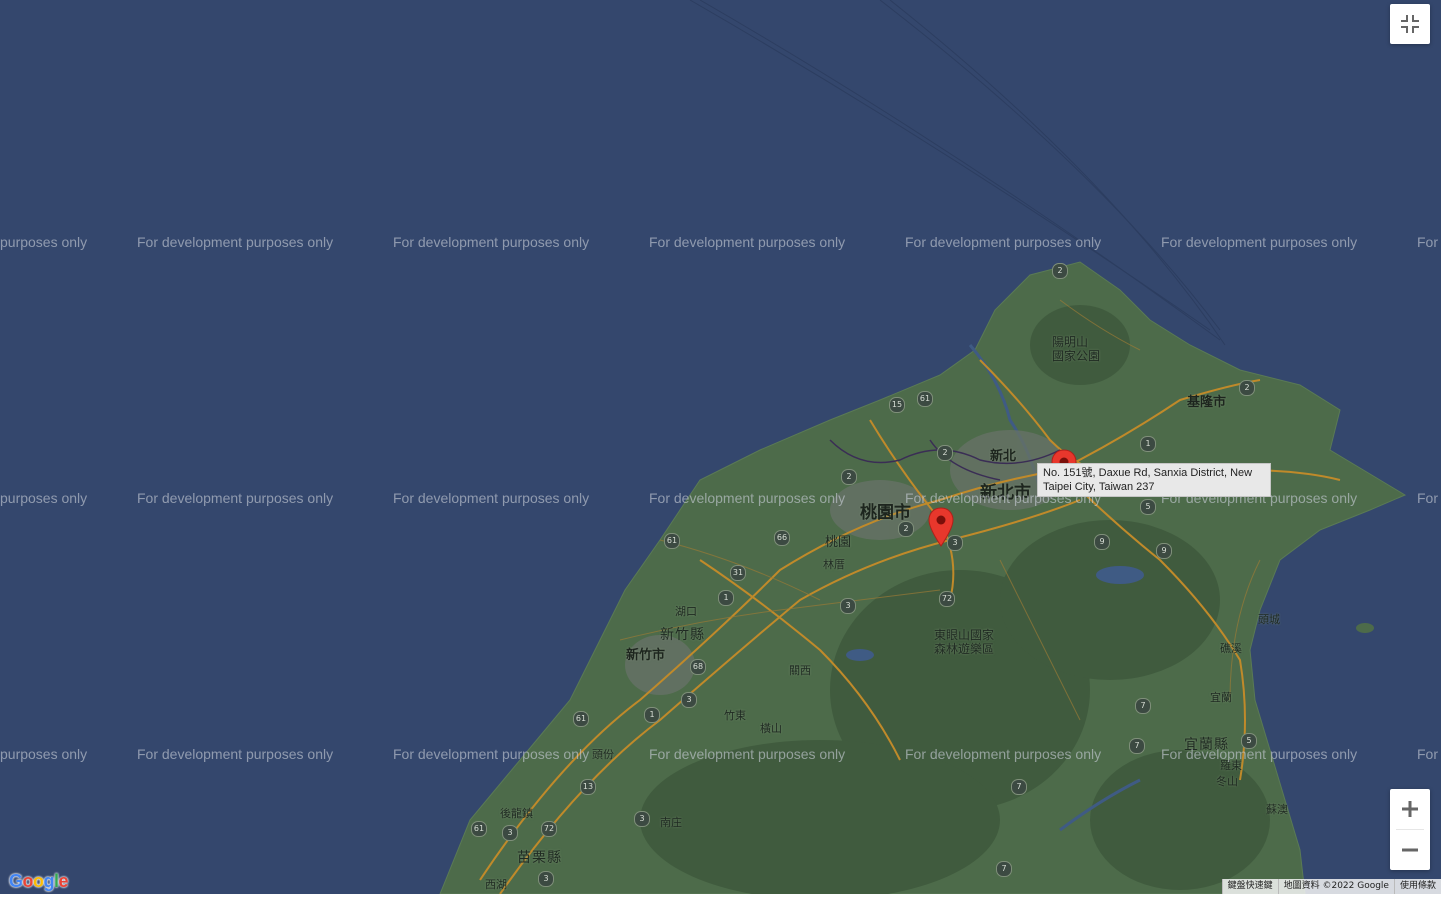  I want to click on map-attribution-bar: 鍵盤快速鍵 地圖資料 ©2022 Google 使用條款, so click(1331, 886).